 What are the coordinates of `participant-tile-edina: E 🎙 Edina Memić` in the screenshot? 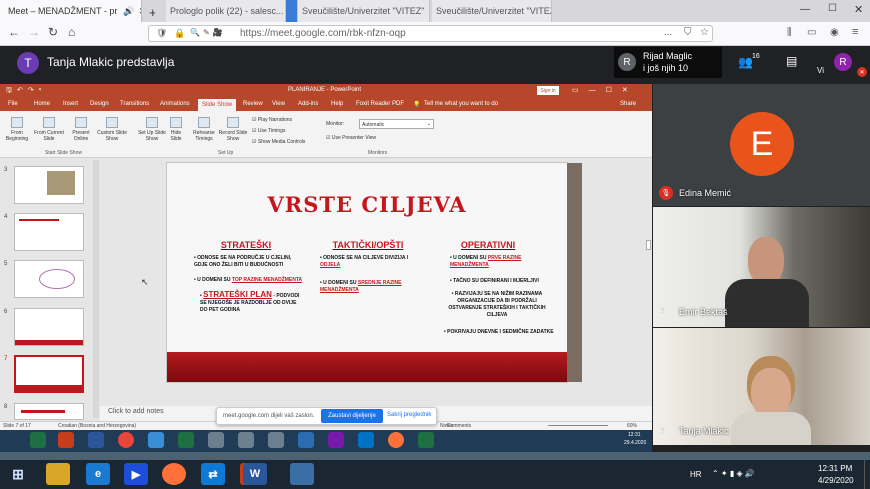 It's located at (761, 145).